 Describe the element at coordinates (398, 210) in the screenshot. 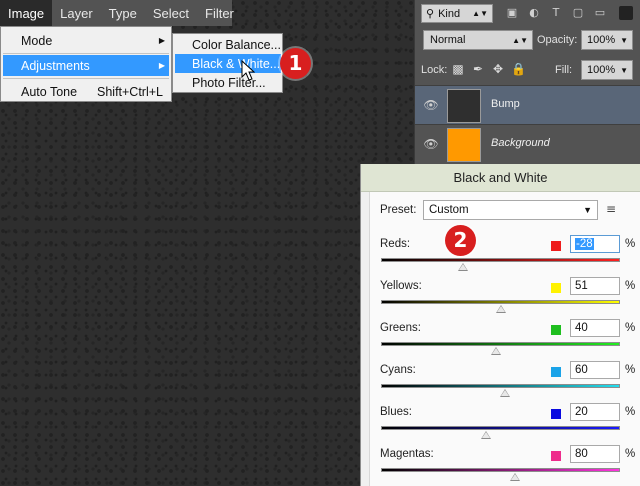

I see `preset-label: Preset:` at that location.